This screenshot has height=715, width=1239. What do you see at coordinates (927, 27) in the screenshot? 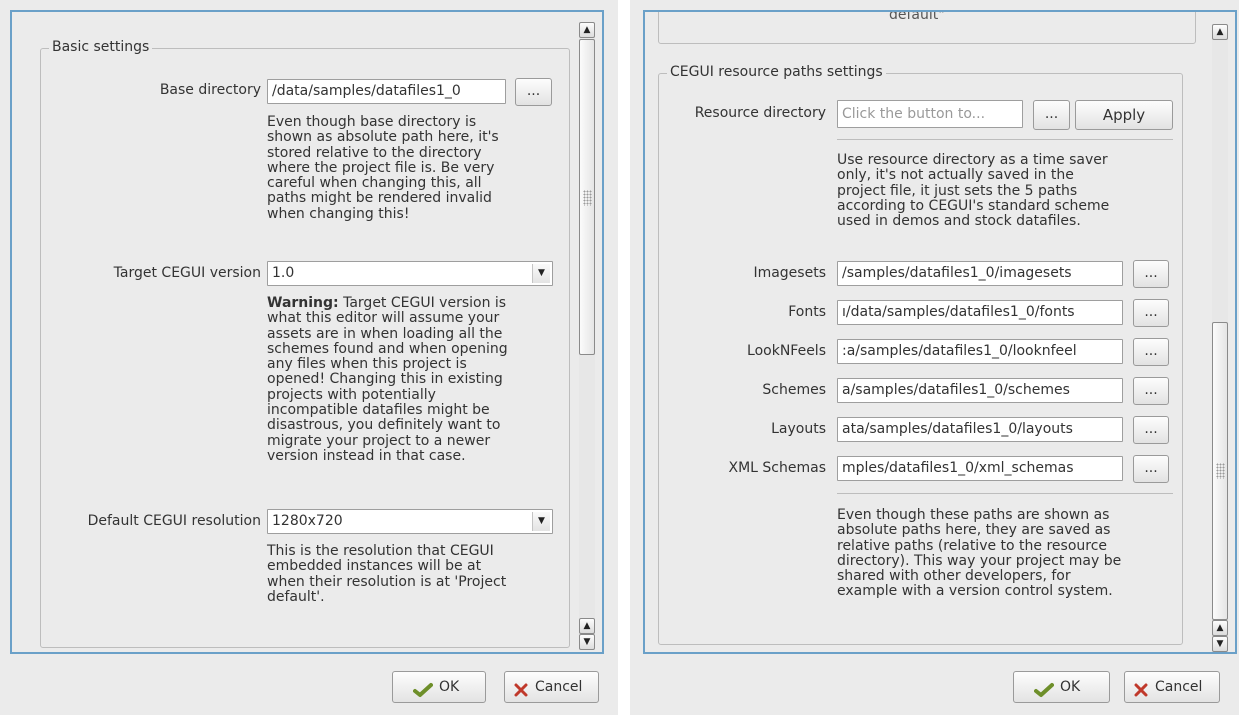
I see `previous-group-box: default"` at bounding box center [927, 27].